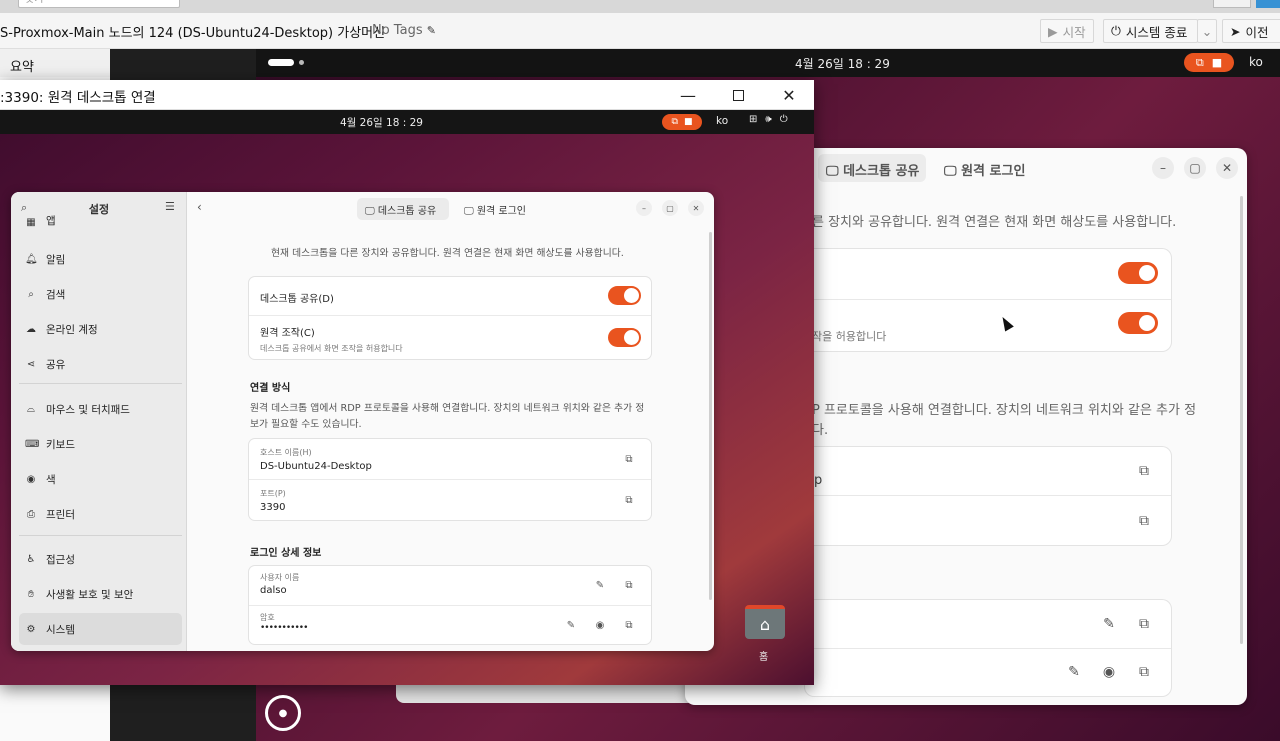 The width and height of the screenshot is (1280, 741). Describe the element at coordinates (100, 294) in the screenshot. I see `sidebar-item-search: ⌕ 검색` at that location.